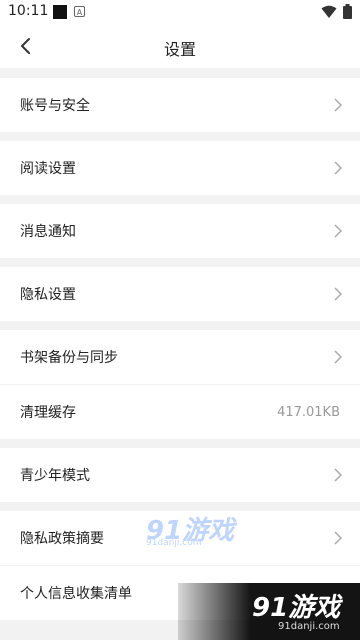 This screenshot has height=640, width=360. I want to click on settings-item-label: 清理缓存, so click(48, 413).